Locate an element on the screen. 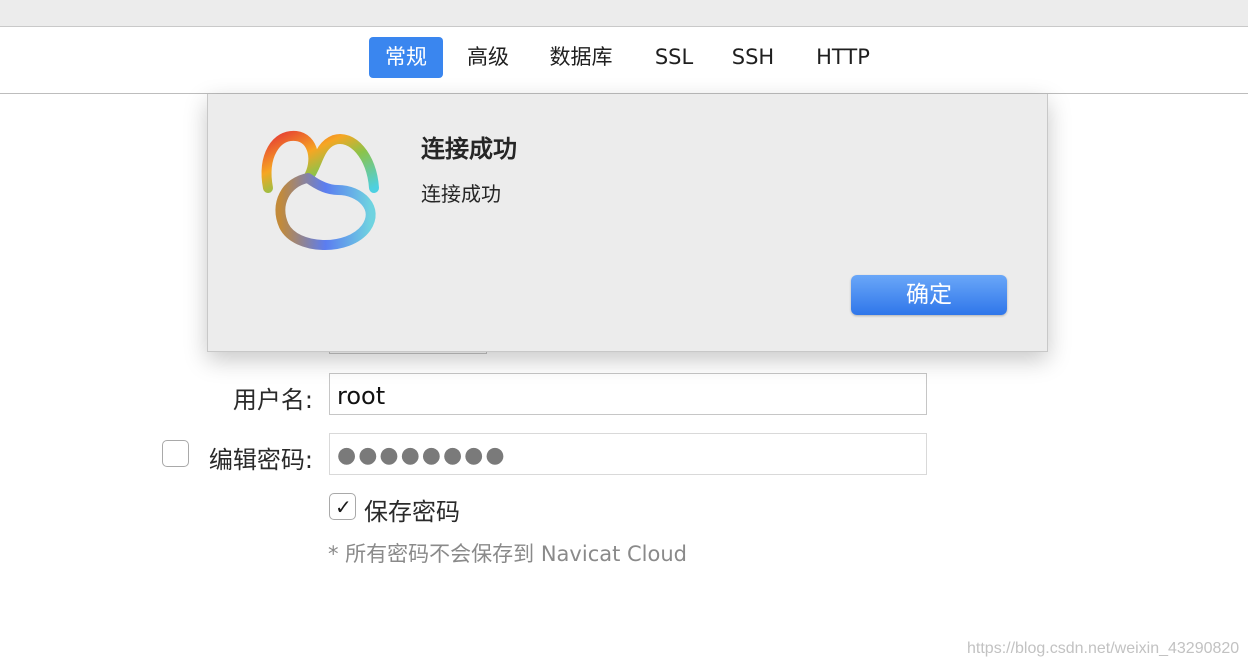 The image size is (1248, 670). tab-bar: 常规 高级 数据库 SSL SSH HTTP is located at coordinates (624, 60).